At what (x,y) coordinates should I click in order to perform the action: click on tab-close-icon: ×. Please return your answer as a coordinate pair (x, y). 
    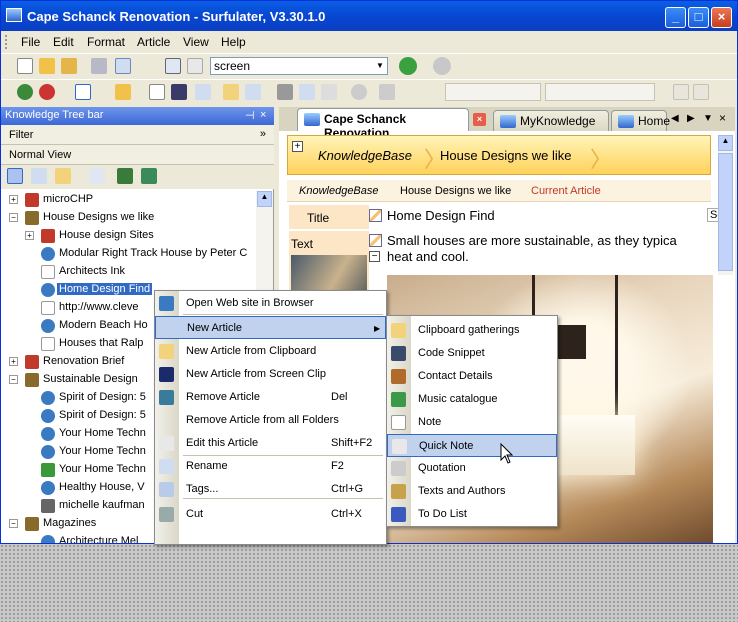
    Looking at the image, I should click on (479, 119).